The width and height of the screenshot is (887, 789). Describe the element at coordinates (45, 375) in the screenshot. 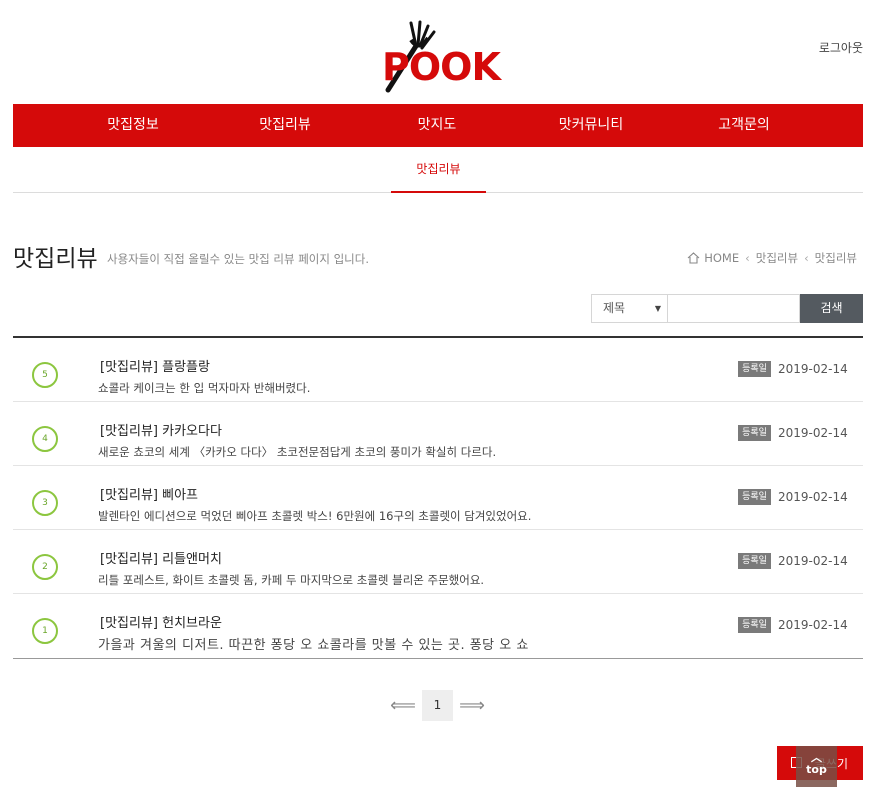

I see `post-number: 5` at that location.